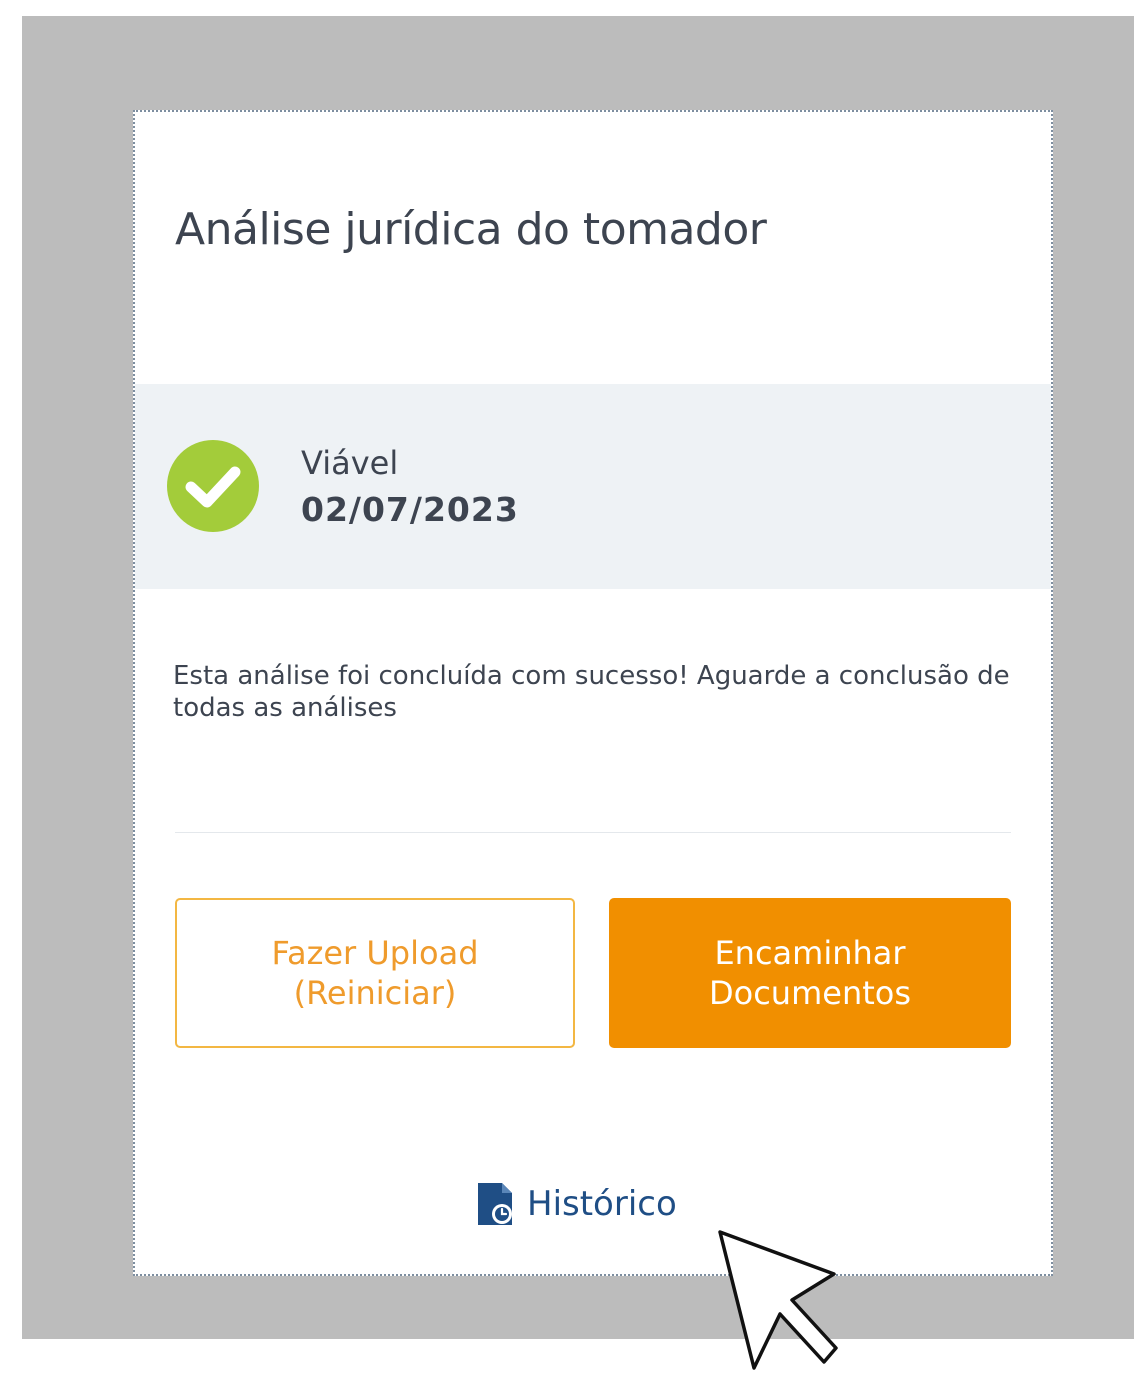 This screenshot has width=1134, height=1375. Describe the element at coordinates (810, 973) in the screenshot. I see `forward-documents-button: Encaminhar Documentos` at that location.